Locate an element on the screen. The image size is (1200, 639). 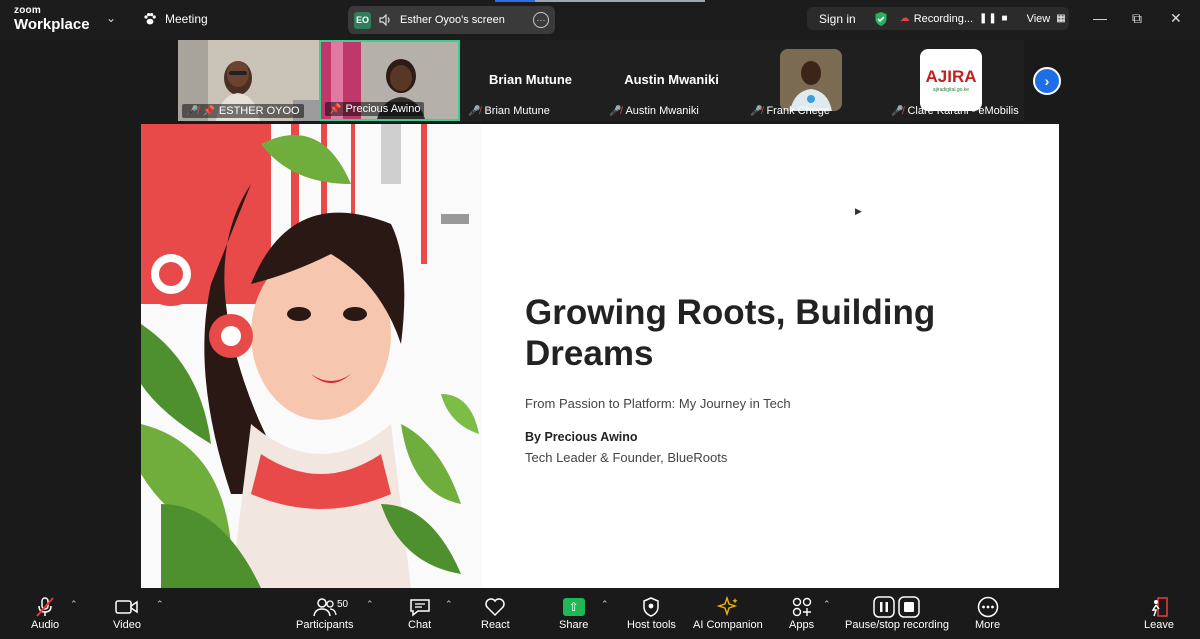
participant-tile: Austin Mwaniki 🎤̸ Austin Mwaniki is located at coordinates (671, 80).